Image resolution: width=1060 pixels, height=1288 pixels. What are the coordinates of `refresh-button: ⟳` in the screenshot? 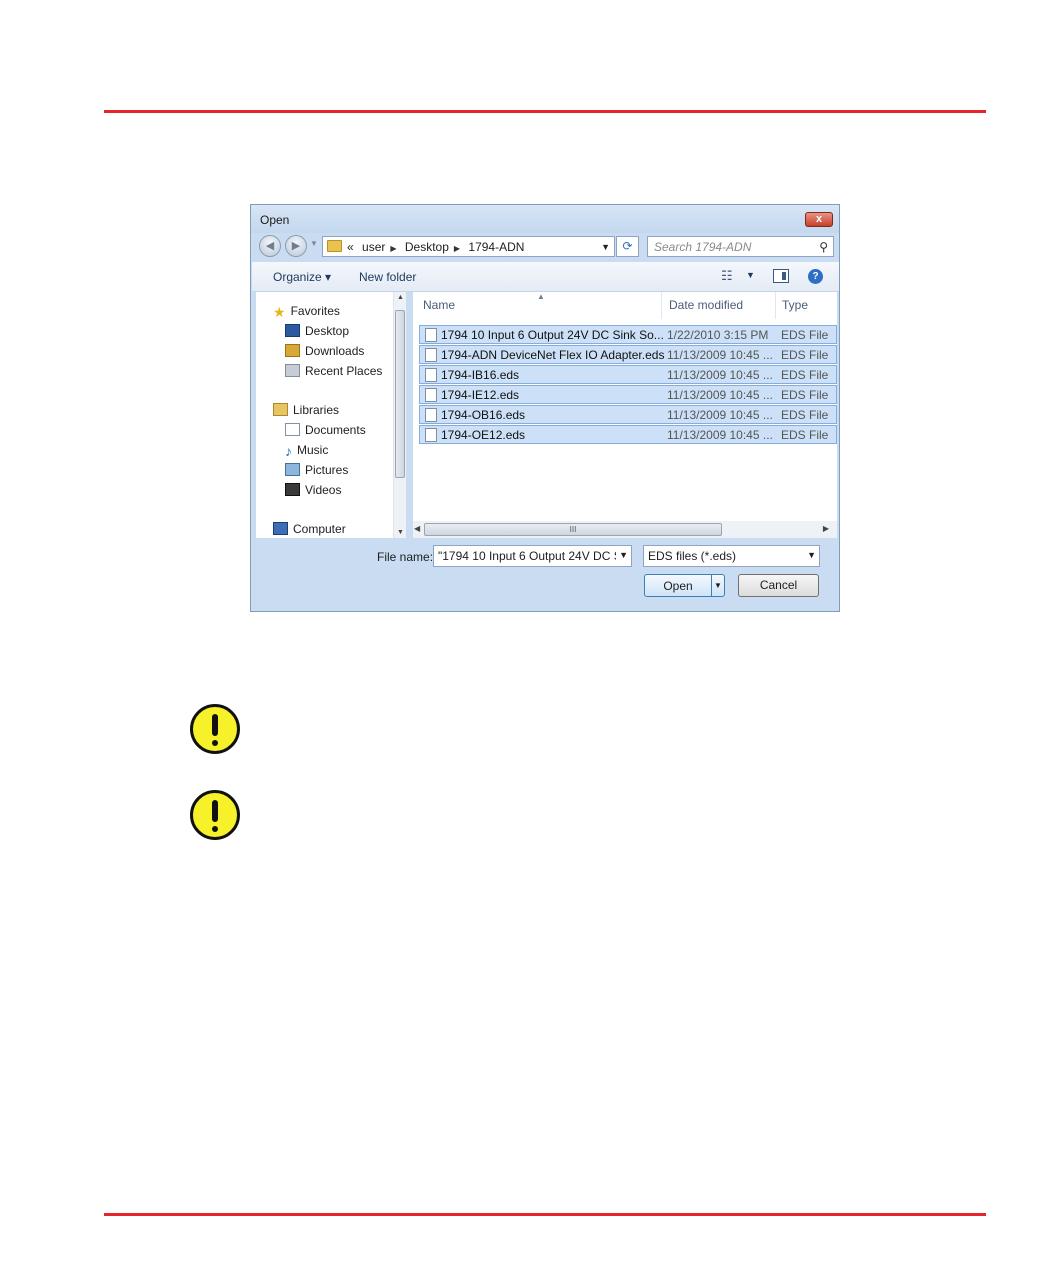 It's located at (627, 246).